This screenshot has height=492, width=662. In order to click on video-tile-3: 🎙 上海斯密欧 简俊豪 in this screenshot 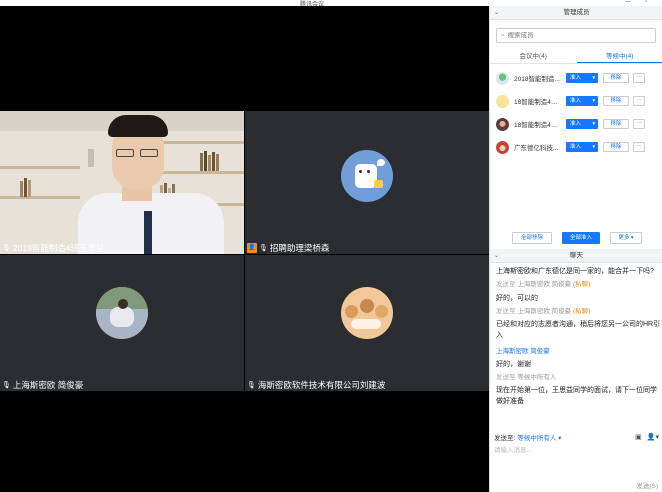, I will do `click(122, 323)`.